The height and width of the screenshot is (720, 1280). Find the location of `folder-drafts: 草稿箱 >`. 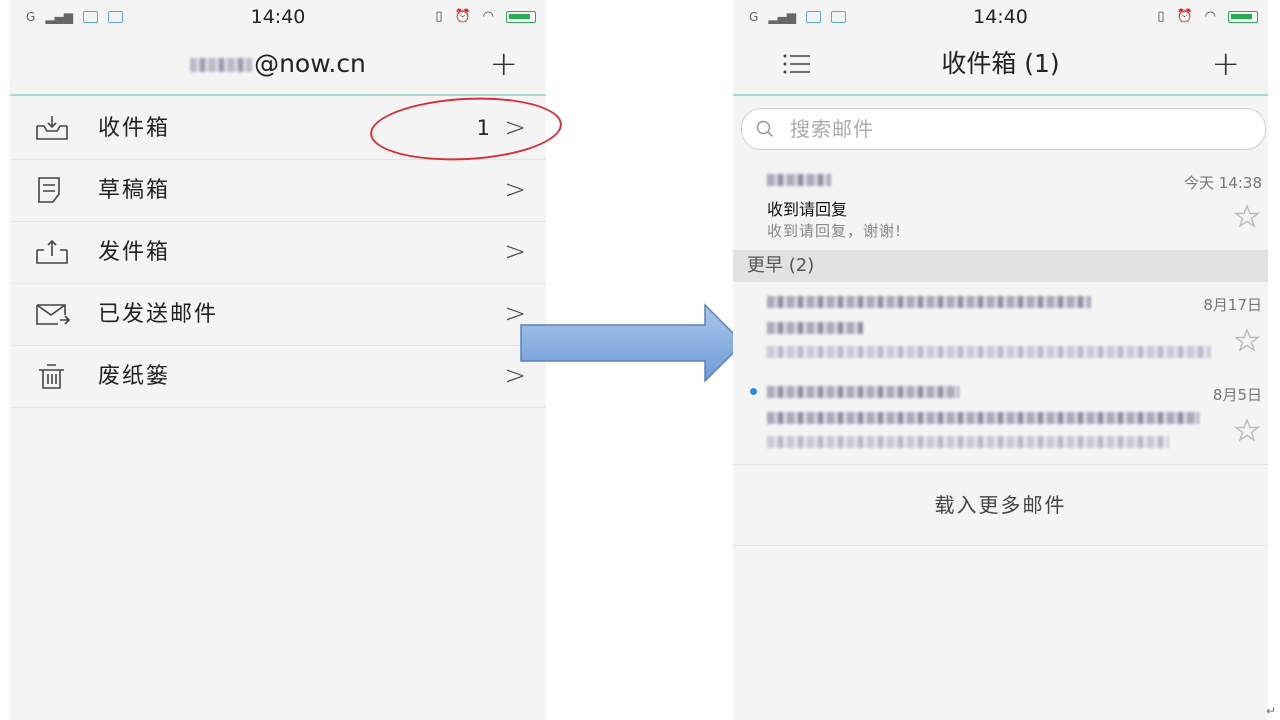

folder-drafts: 草稿箱 > is located at coordinates (278, 191).